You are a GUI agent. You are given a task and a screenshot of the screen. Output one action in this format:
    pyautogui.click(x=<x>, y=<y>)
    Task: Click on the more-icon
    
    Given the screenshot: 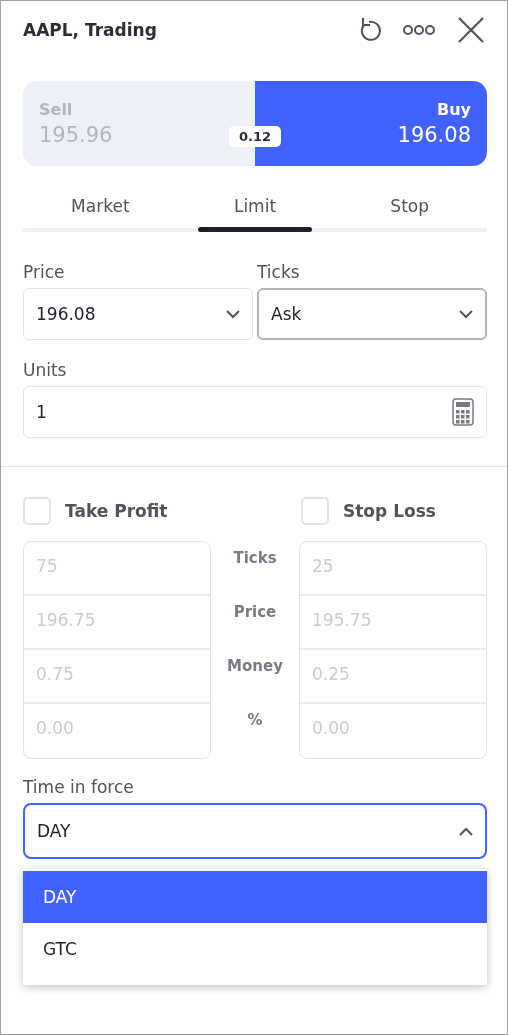 What is the action you would take?
    pyautogui.click(x=419, y=30)
    